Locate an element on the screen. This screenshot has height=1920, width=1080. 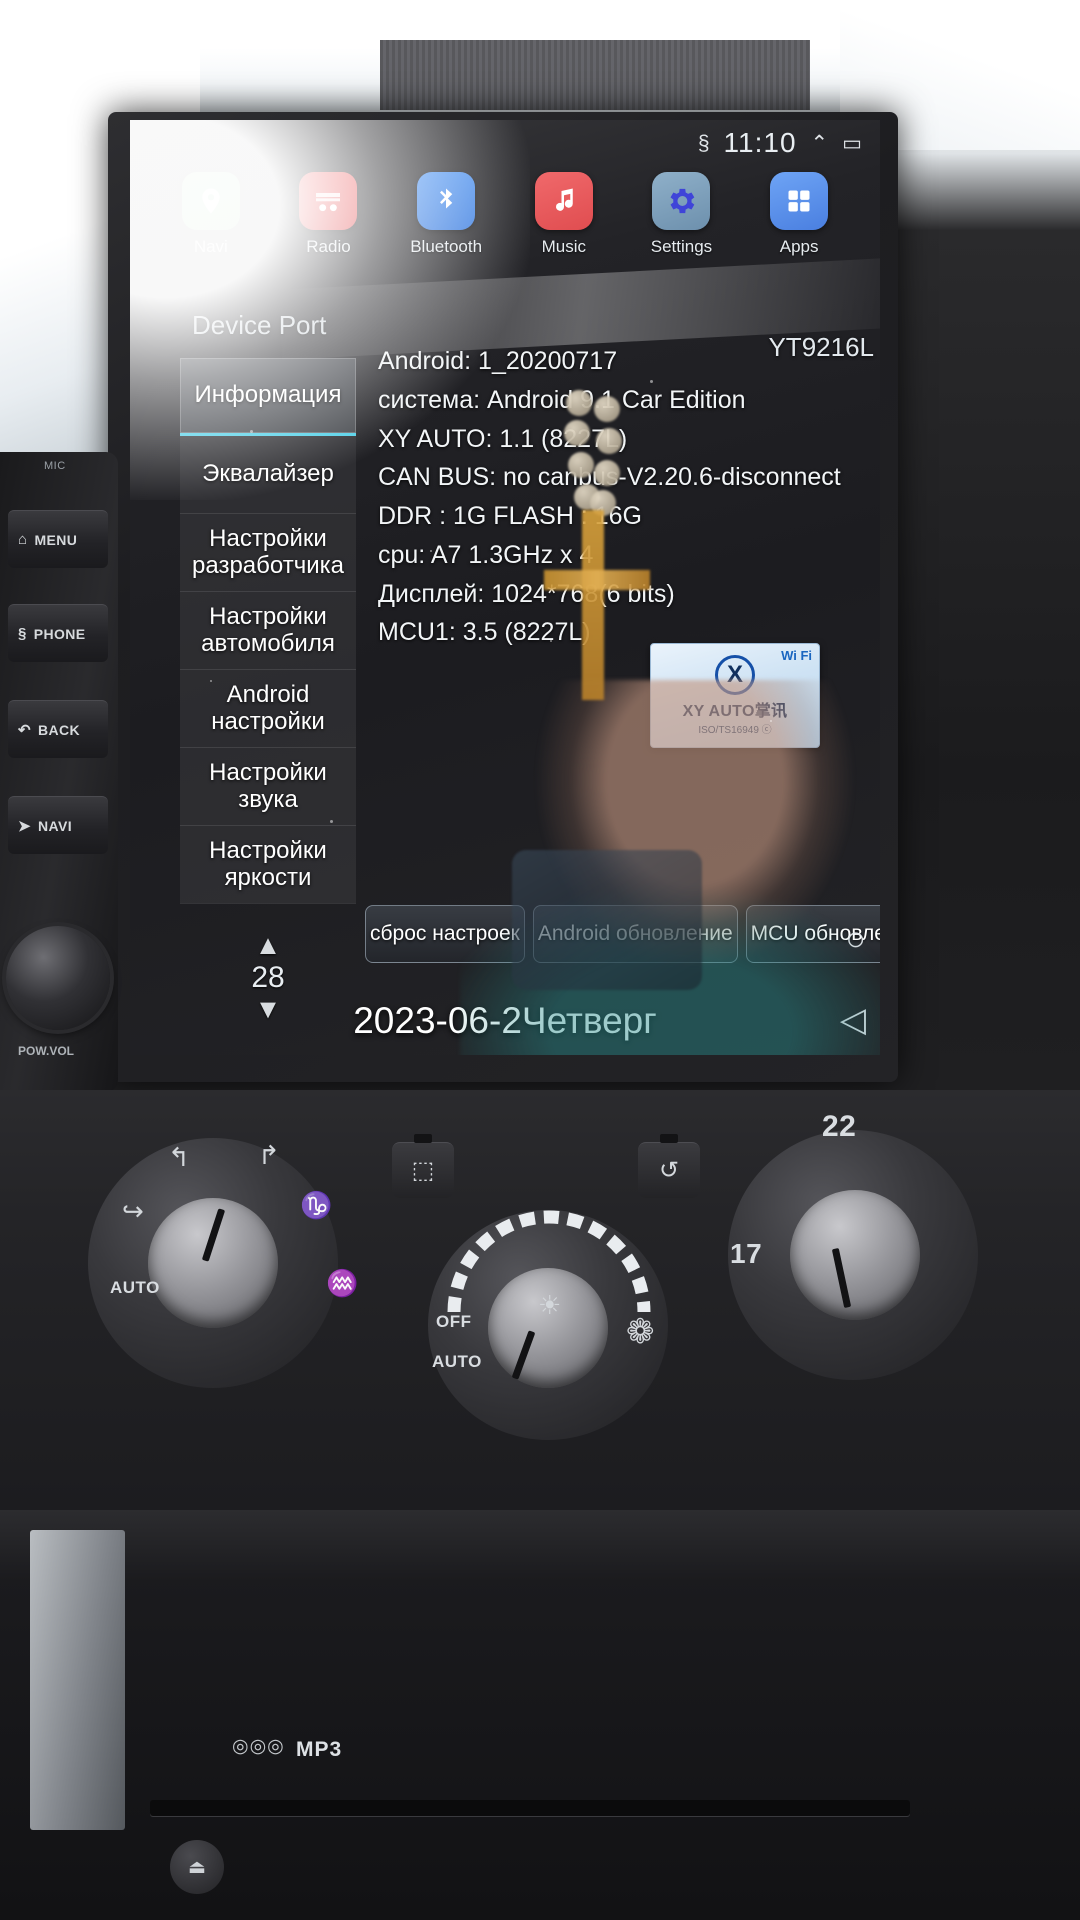
silver-dash-trim is located at coordinates (77, 1680).